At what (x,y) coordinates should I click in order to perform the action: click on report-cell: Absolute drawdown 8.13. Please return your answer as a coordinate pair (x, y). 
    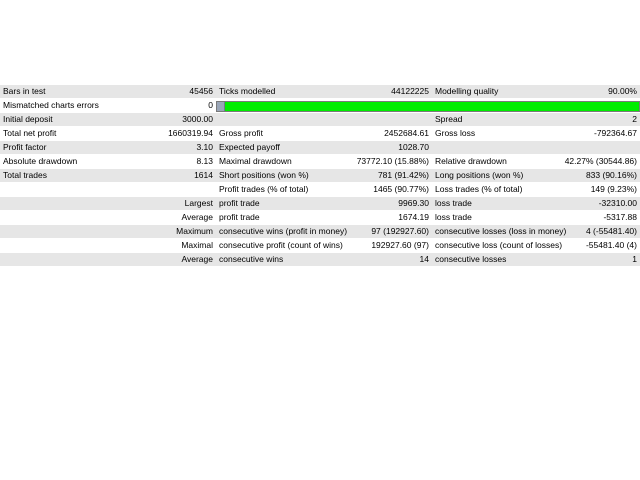
    Looking at the image, I should click on (108, 161).